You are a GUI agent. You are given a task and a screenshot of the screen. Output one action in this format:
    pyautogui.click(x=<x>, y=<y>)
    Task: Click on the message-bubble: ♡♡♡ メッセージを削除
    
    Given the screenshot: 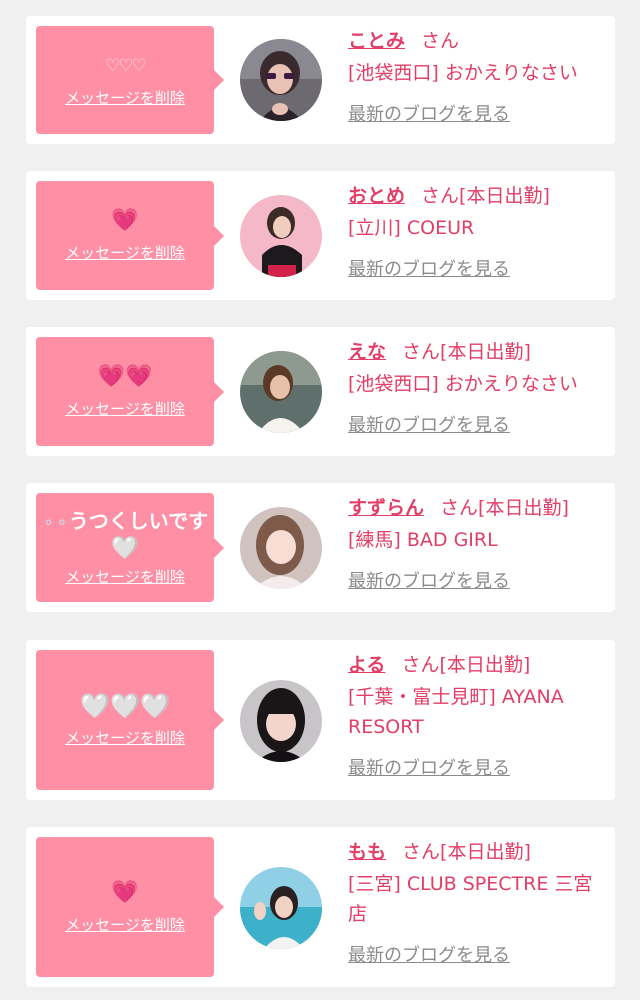 What is the action you would take?
    pyautogui.click(x=130, y=80)
    